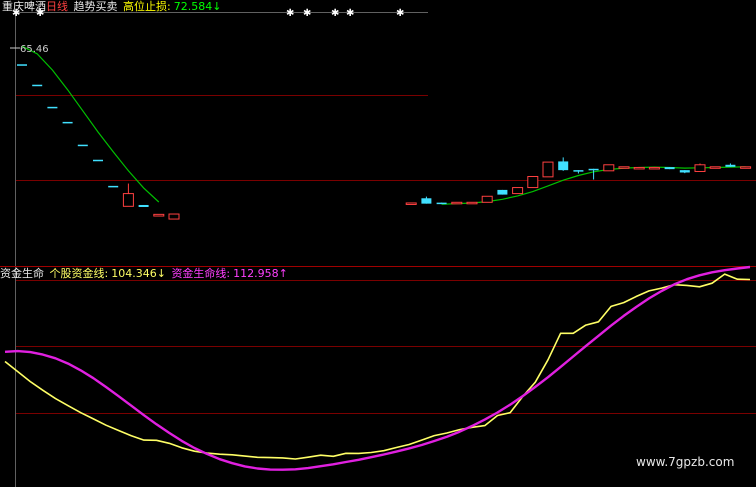 The height and width of the screenshot is (487, 756). Describe the element at coordinates (201, 273) in the screenshot. I see `life-line-label: 资金生命线:` at that location.